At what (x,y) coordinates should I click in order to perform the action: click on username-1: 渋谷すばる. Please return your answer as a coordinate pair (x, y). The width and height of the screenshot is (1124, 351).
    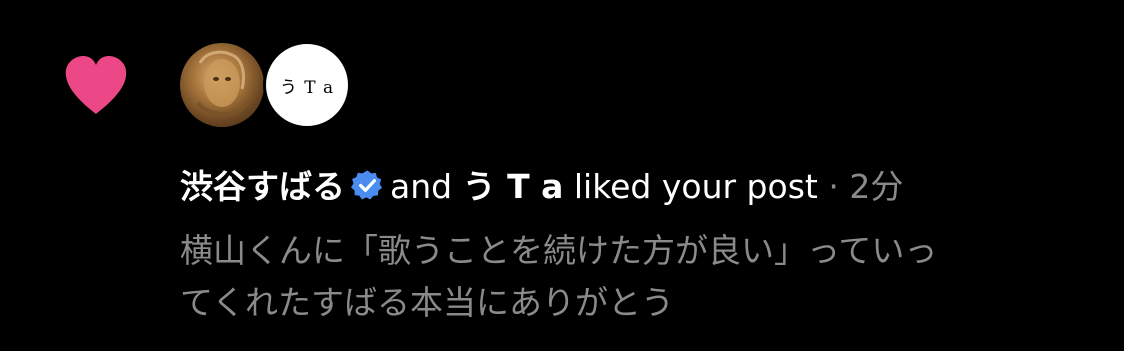
    Looking at the image, I should click on (262, 186).